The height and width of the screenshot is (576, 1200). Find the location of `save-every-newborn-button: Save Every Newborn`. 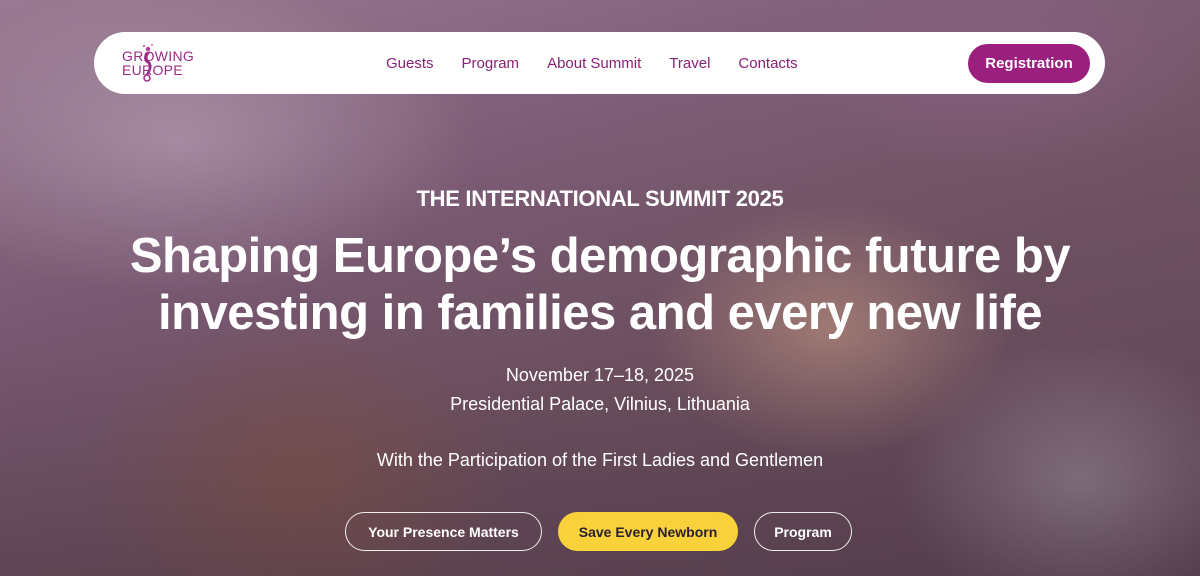

save-every-newborn-button: Save Every Newborn is located at coordinates (648, 531).